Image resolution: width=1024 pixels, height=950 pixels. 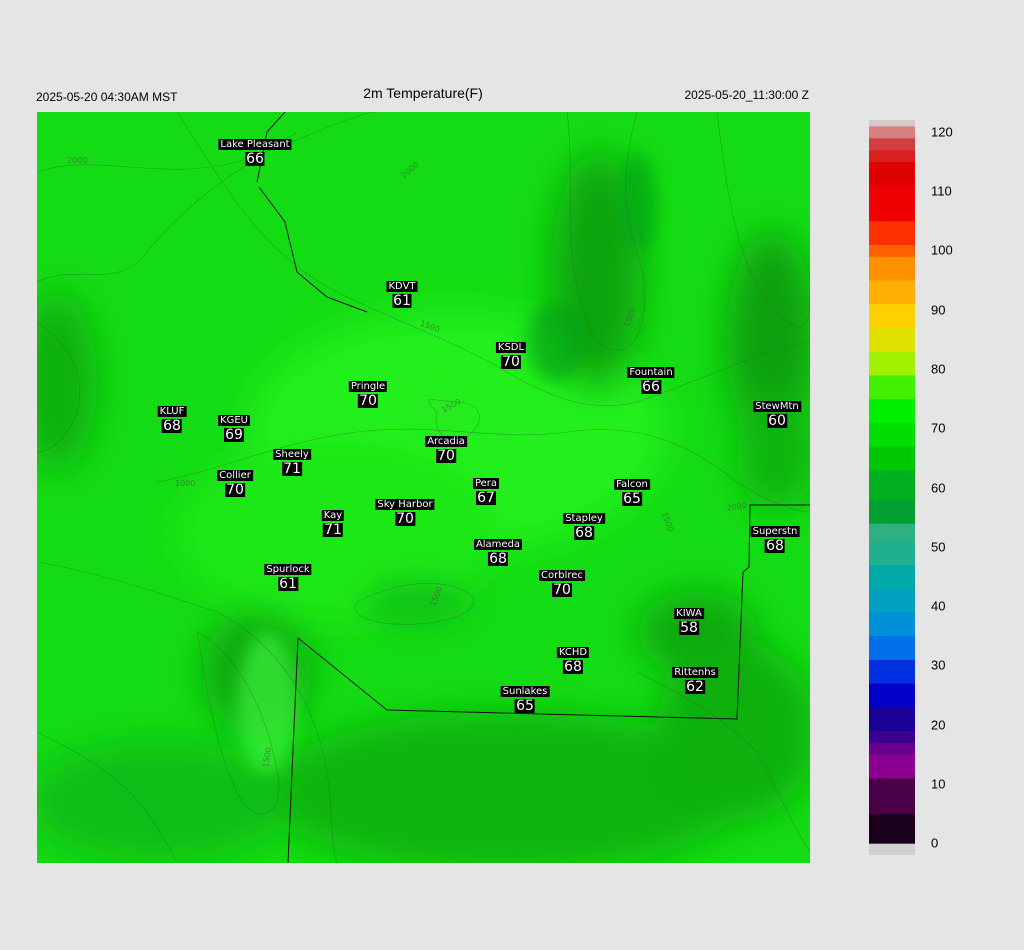 What do you see at coordinates (777, 421) in the screenshot?
I see `station-temperature: 60` at bounding box center [777, 421].